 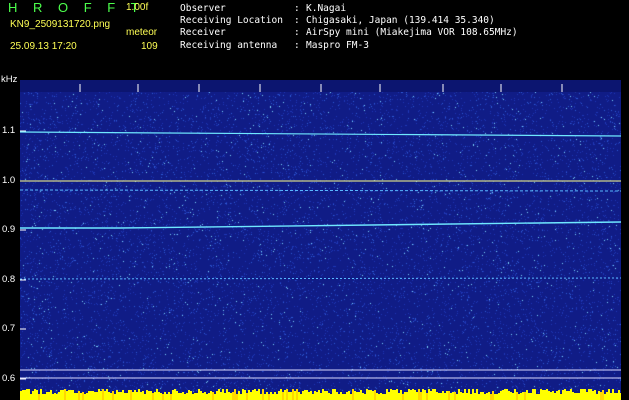 What do you see at coordinates (320, 190) in the screenshot?
I see `signal-line-0-98khz` at bounding box center [320, 190].